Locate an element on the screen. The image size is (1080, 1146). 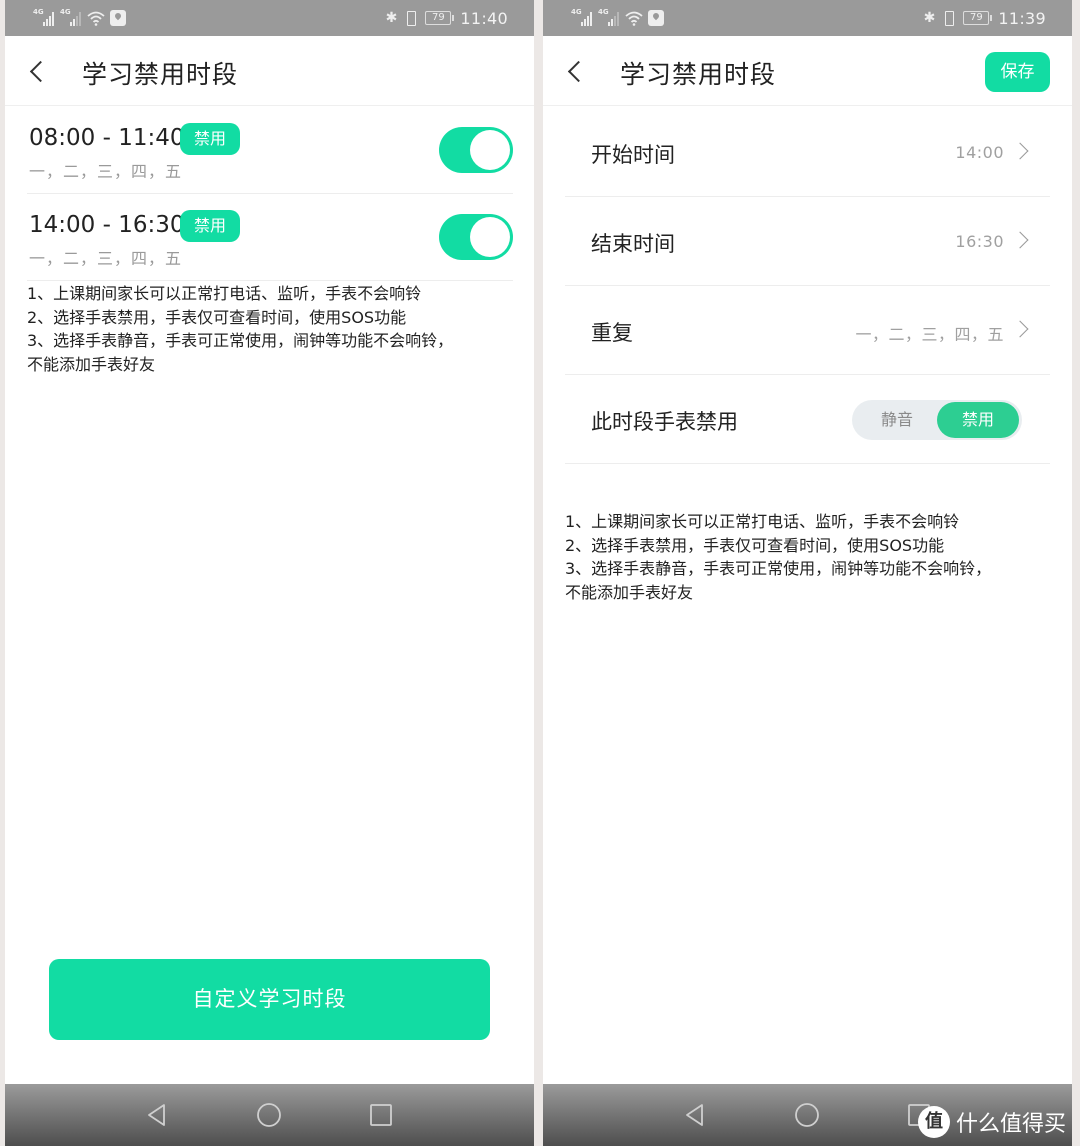
mode-option-mute: 静音 is located at coordinates (897, 420).